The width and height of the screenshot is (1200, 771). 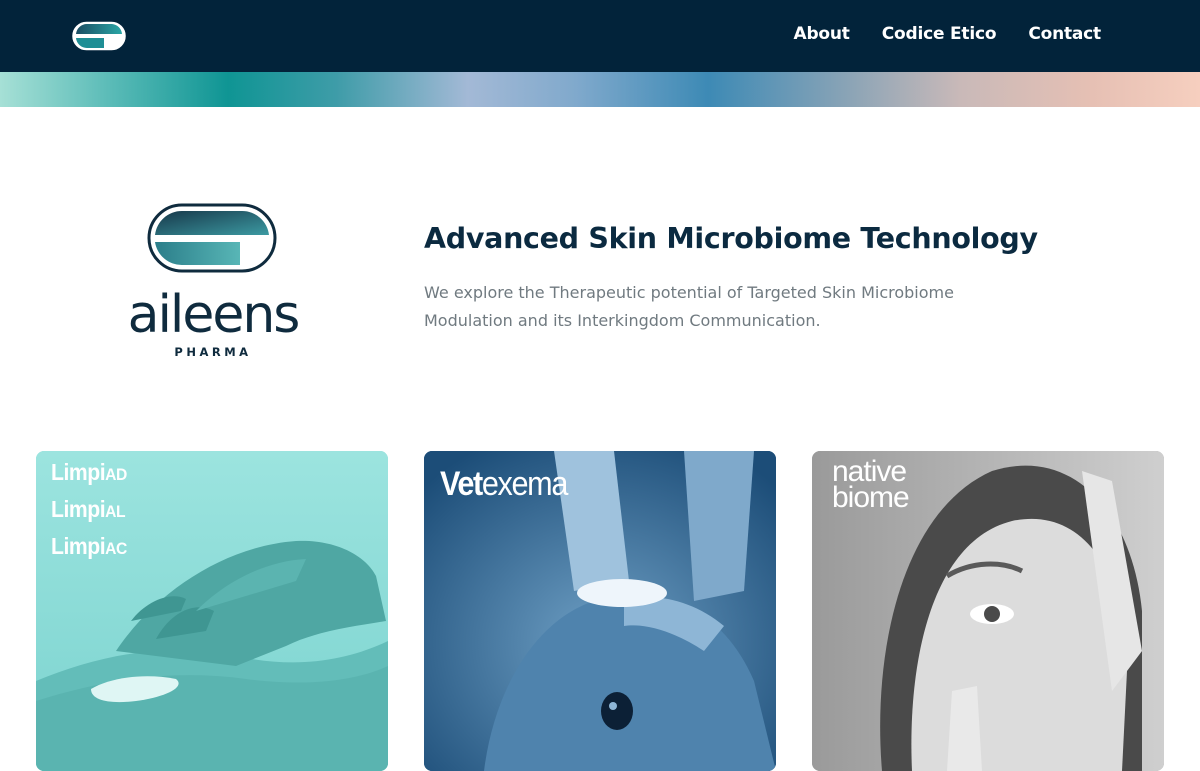 What do you see at coordinates (212, 352) in the screenshot?
I see `brand-subtitle: PHARMA` at bounding box center [212, 352].